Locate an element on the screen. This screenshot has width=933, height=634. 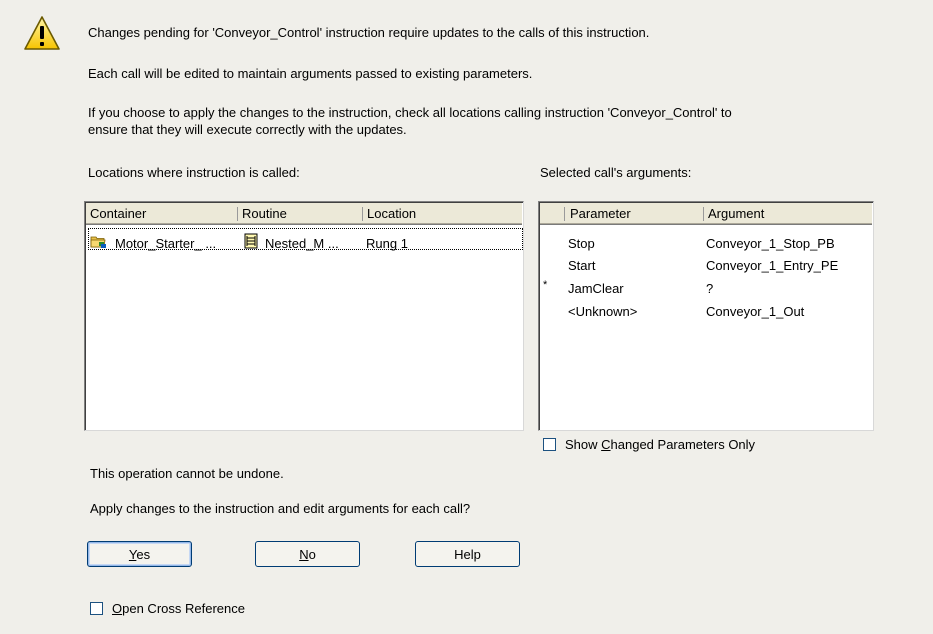
open-cross-reference-checkbox is located at coordinates (96, 608).